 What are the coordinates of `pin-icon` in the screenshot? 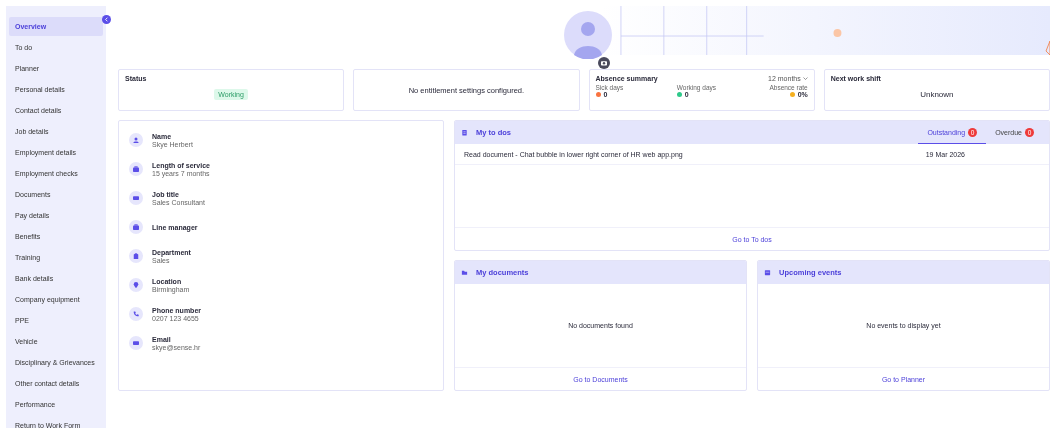 It's located at (136, 285).